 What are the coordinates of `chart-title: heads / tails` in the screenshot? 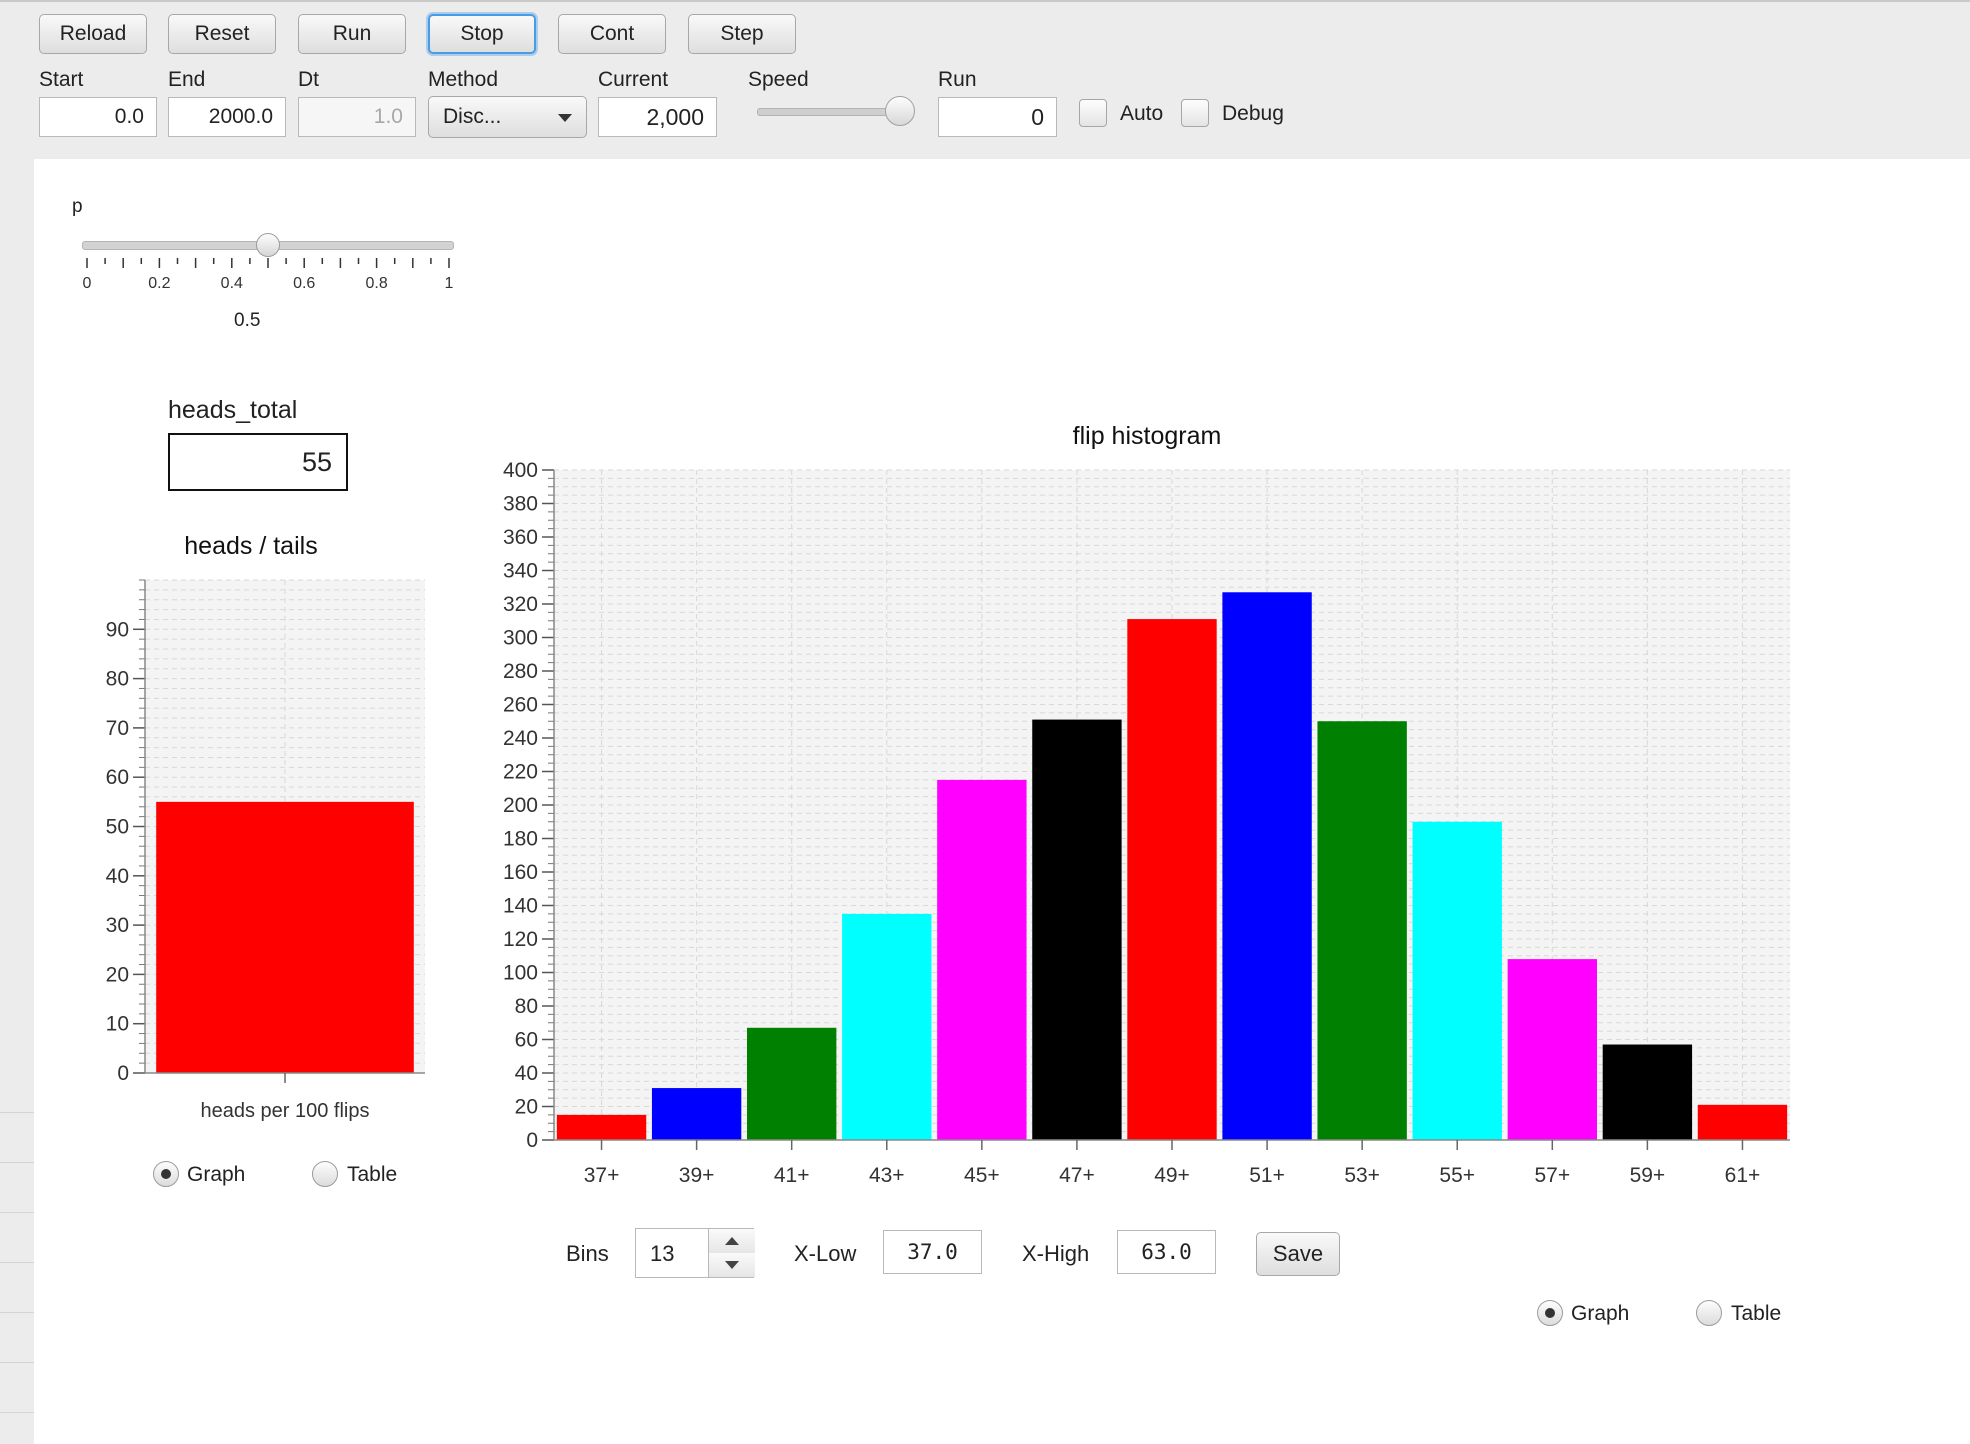 It's located at (250, 546).